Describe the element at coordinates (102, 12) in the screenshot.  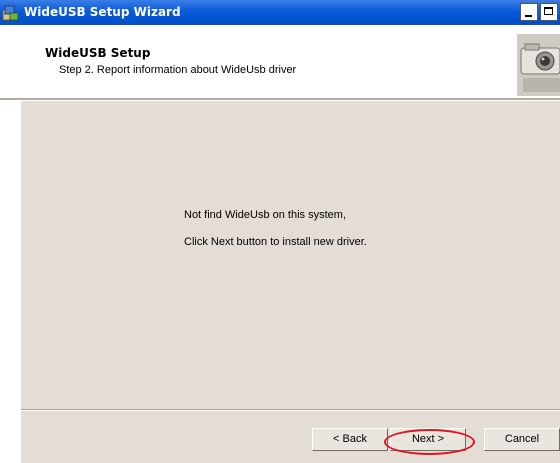
I see `window-title: WideUSB Setup Wizard` at that location.